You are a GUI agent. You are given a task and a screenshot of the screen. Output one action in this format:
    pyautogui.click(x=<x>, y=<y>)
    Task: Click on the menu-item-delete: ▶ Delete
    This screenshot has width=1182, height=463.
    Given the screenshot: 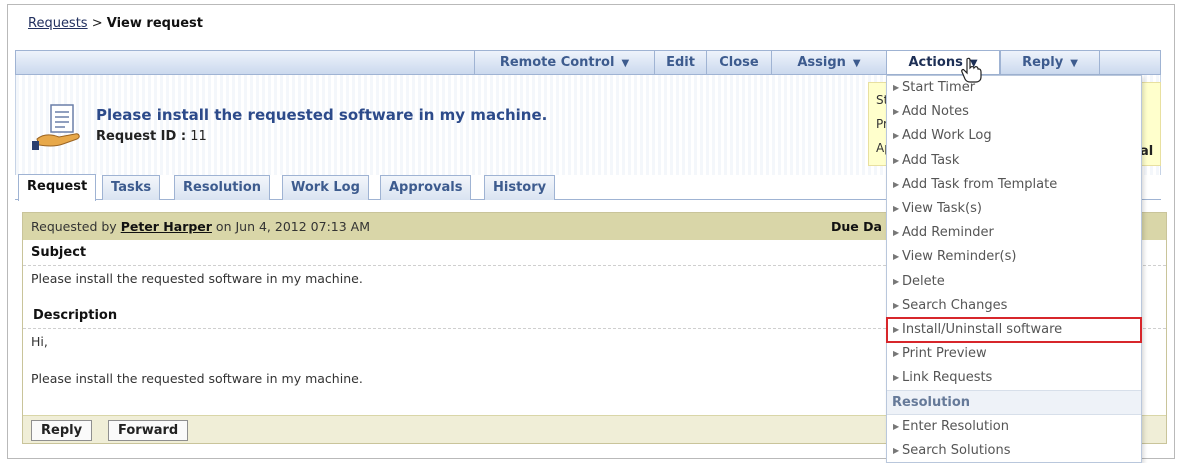 What is the action you would take?
    pyautogui.click(x=1014, y=282)
    